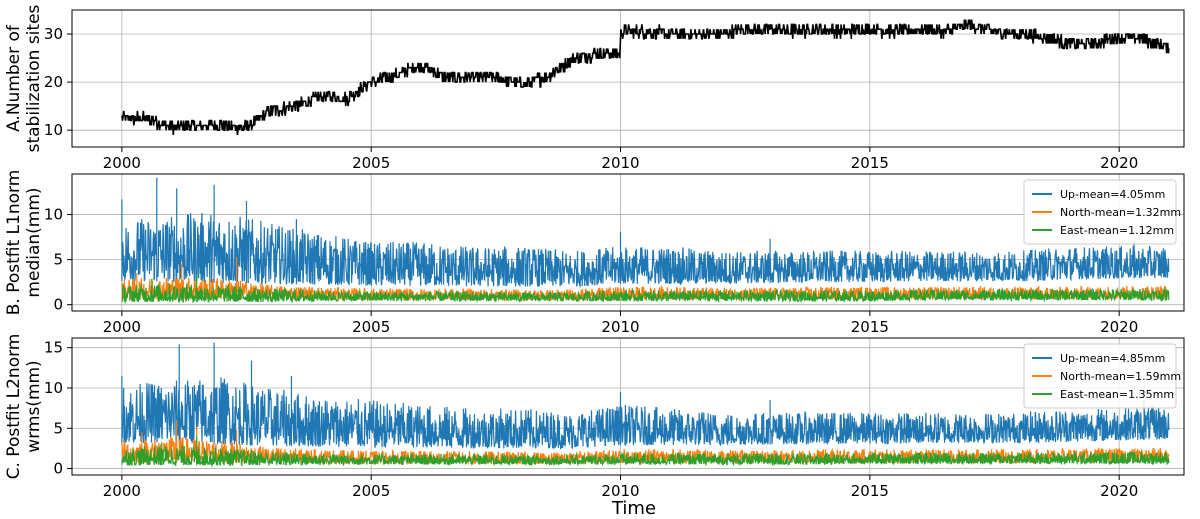  I want to click on panel-a-ylabel-line-1: stabilization sites, so click(34, 78).